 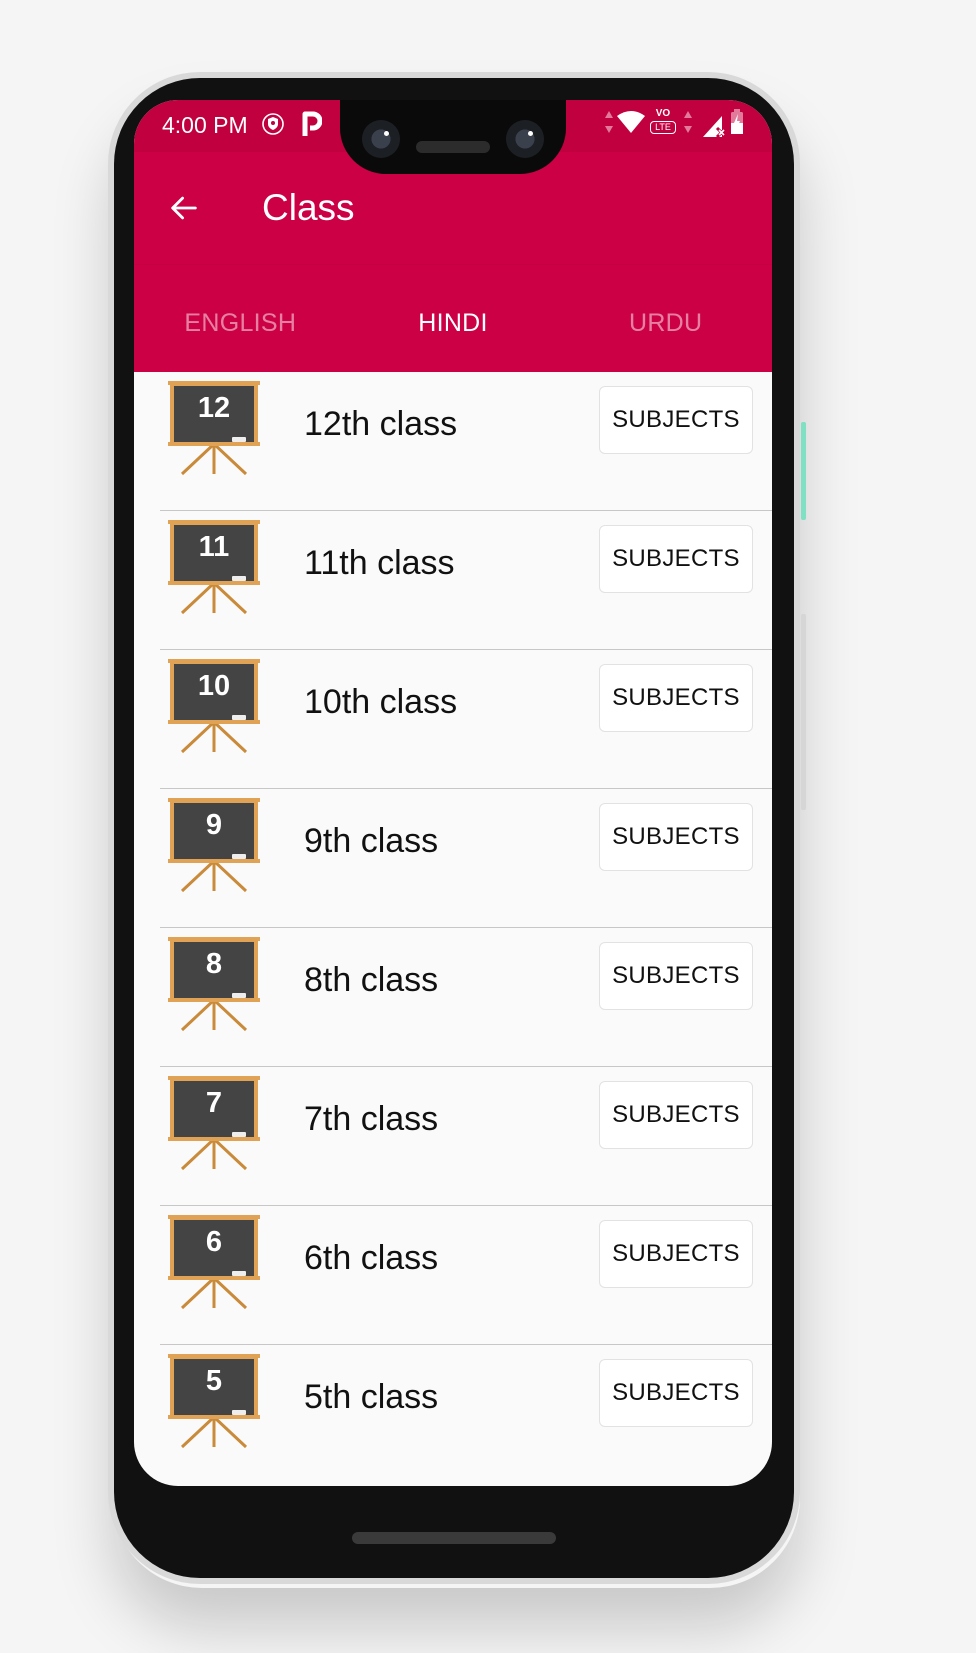 What do you see at coordinates (381, 702) in the screenshot?
I see `class-label: 10th class` at bounding box center [381, 702].